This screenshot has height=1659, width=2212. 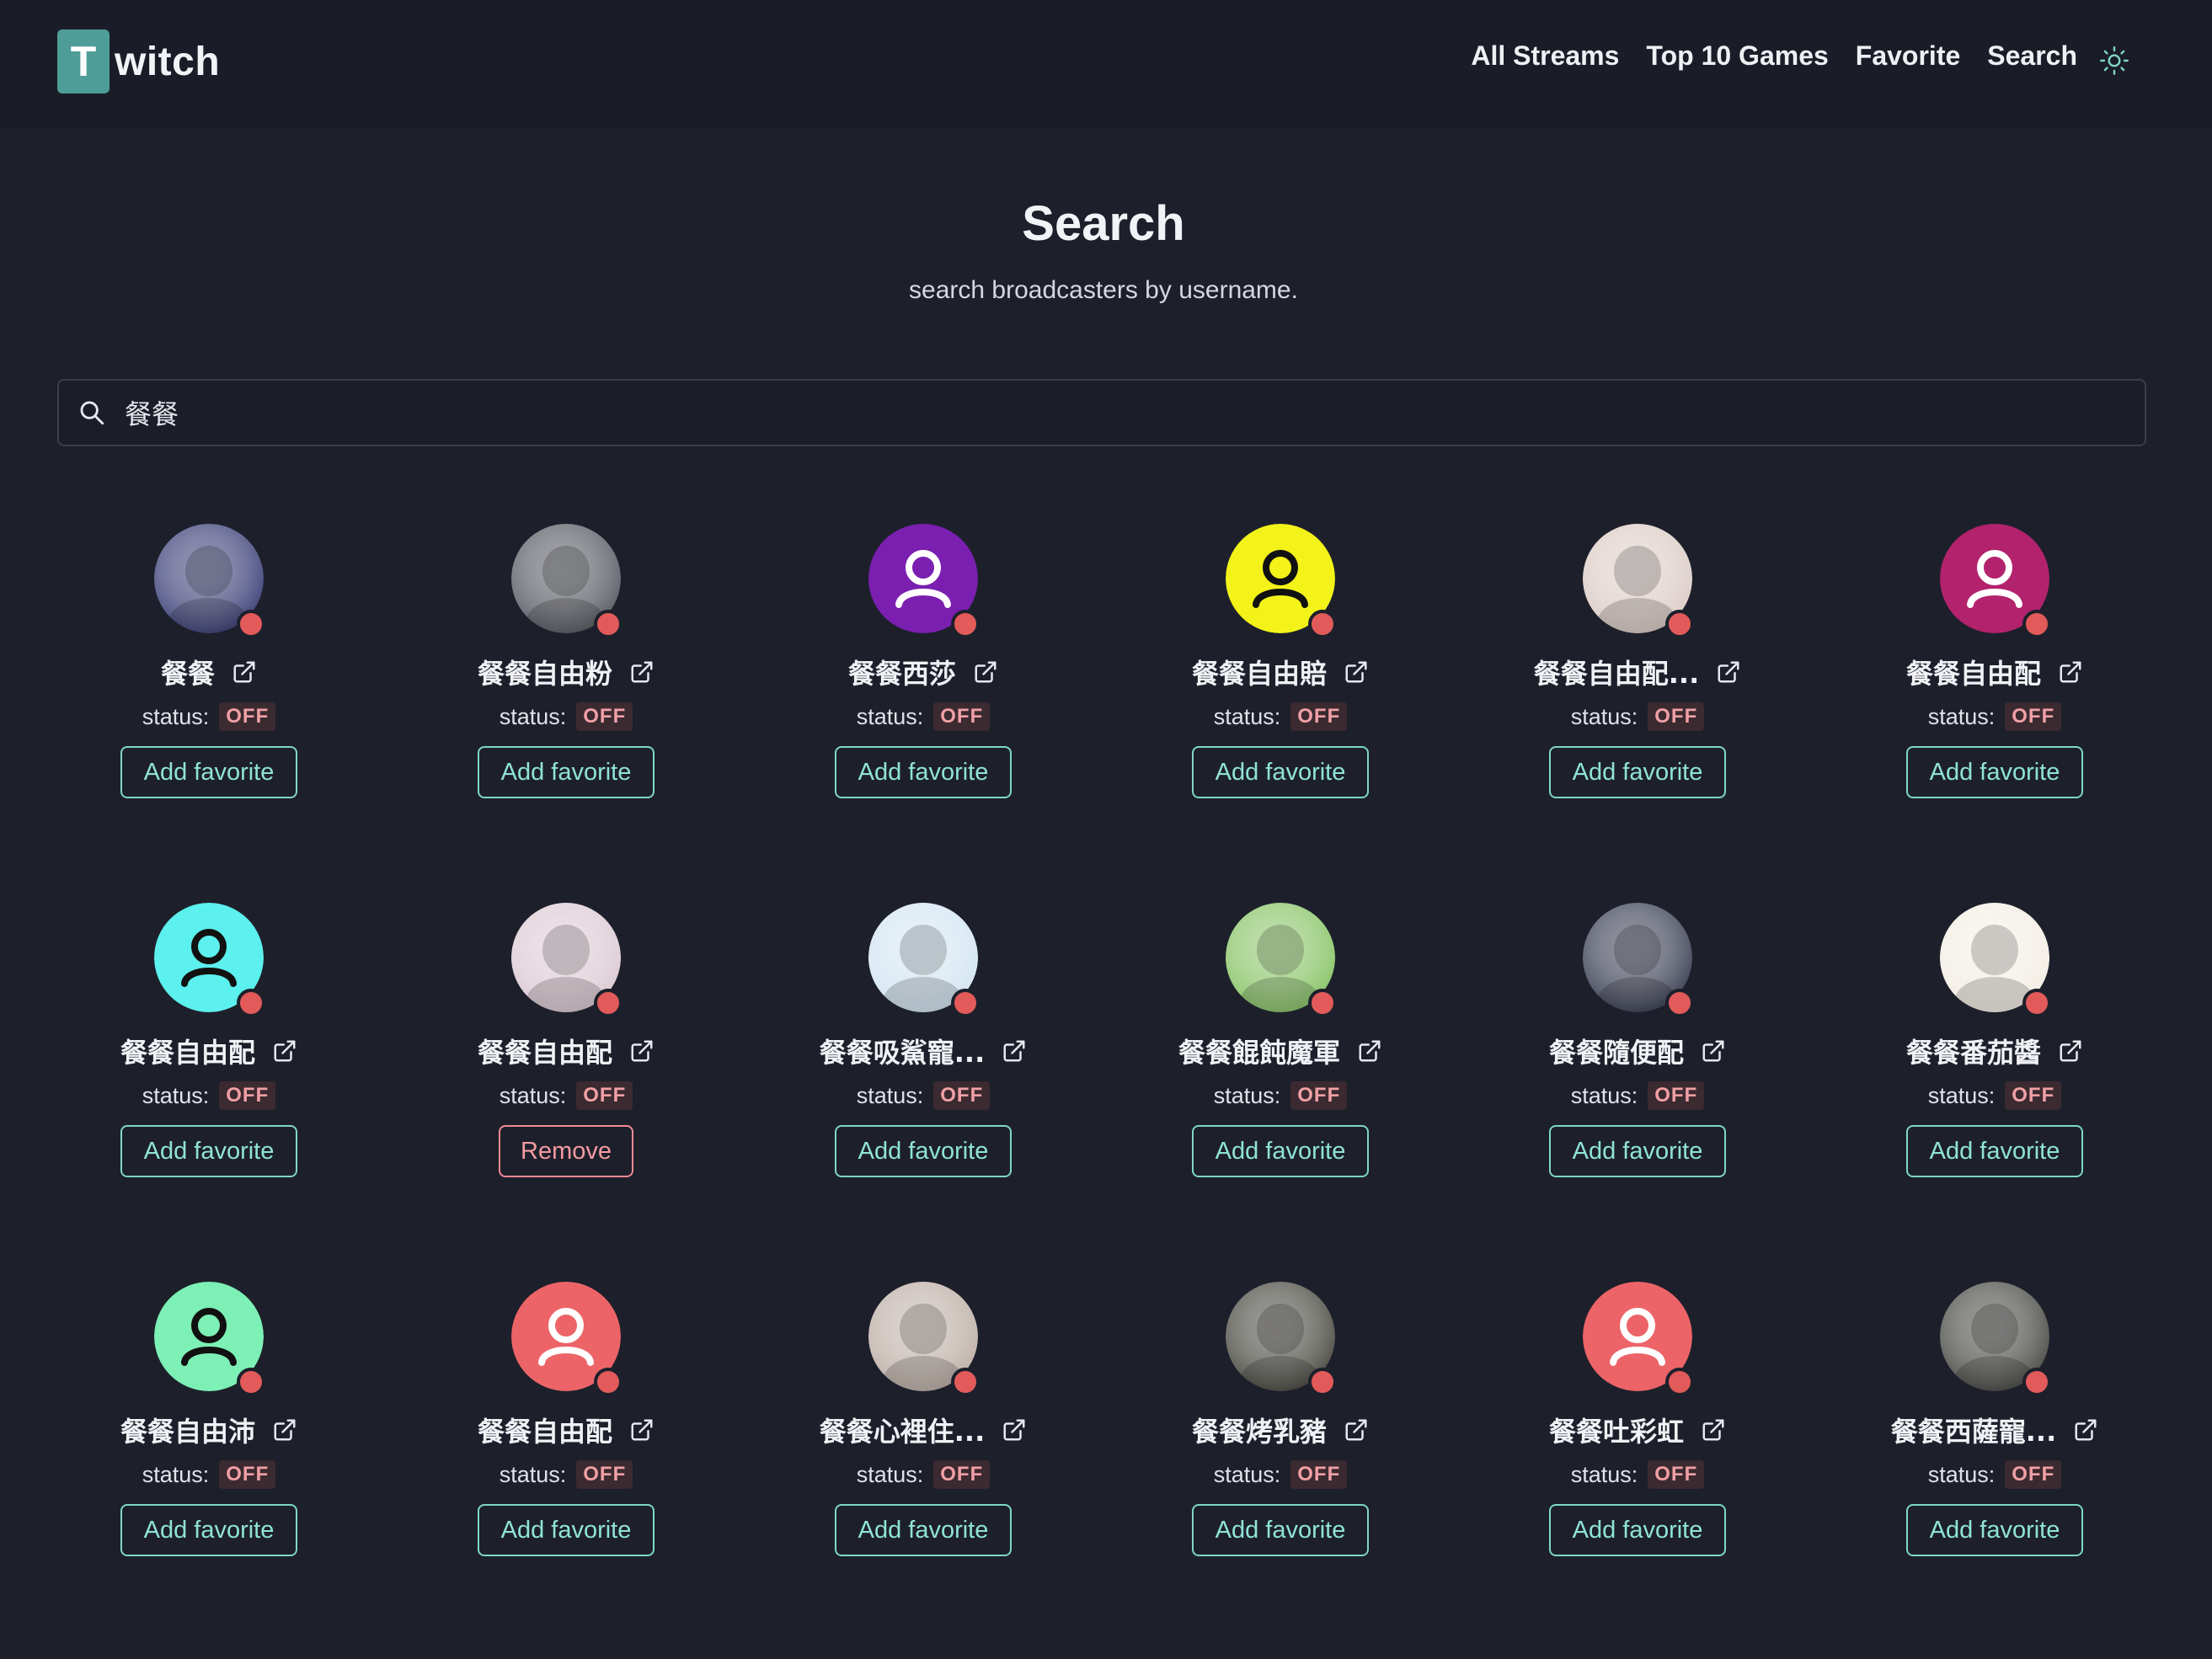 I want to click on sun-icon, so click(x=2114, y=60).